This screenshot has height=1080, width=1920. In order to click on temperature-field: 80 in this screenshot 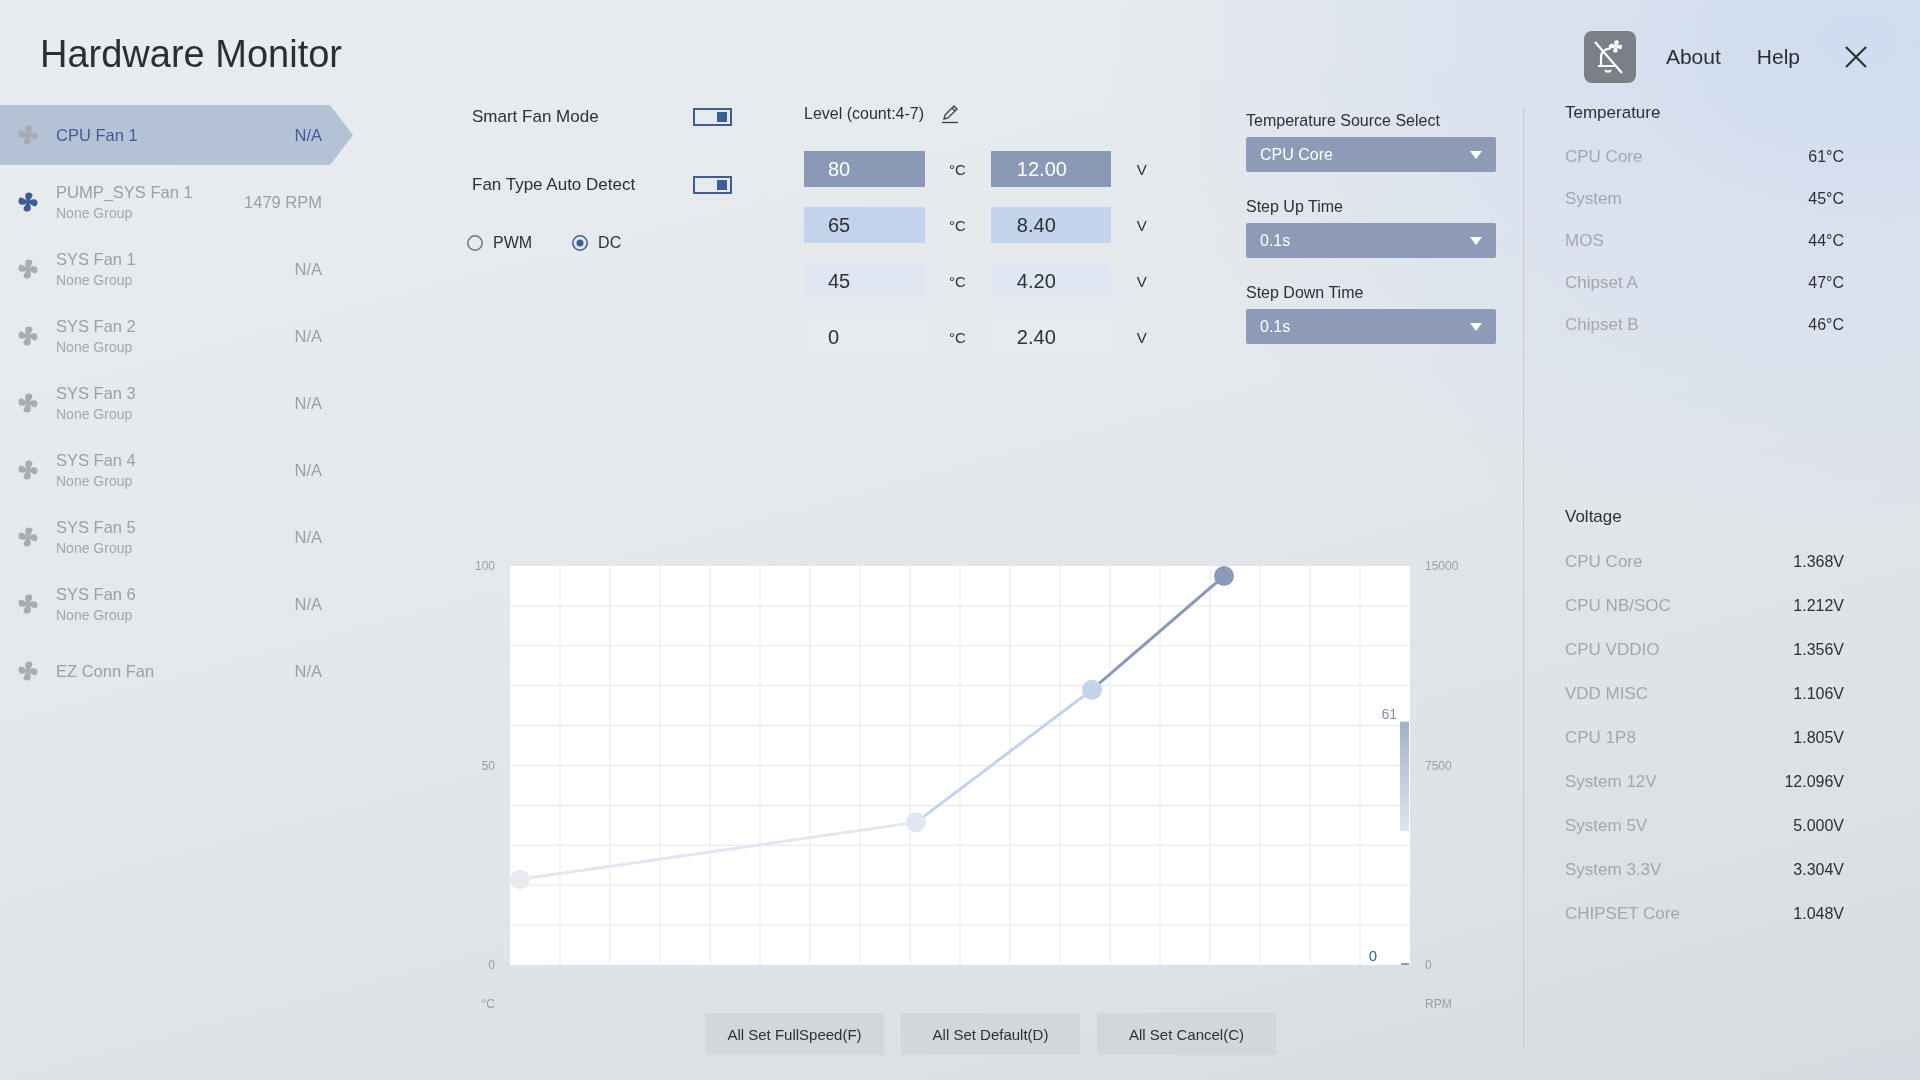, I will do `click(864, 169)`.